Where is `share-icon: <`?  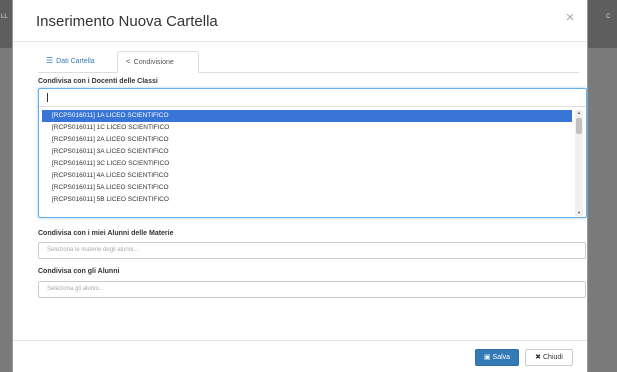
share-icon: < is located at coordinates (128, 61).